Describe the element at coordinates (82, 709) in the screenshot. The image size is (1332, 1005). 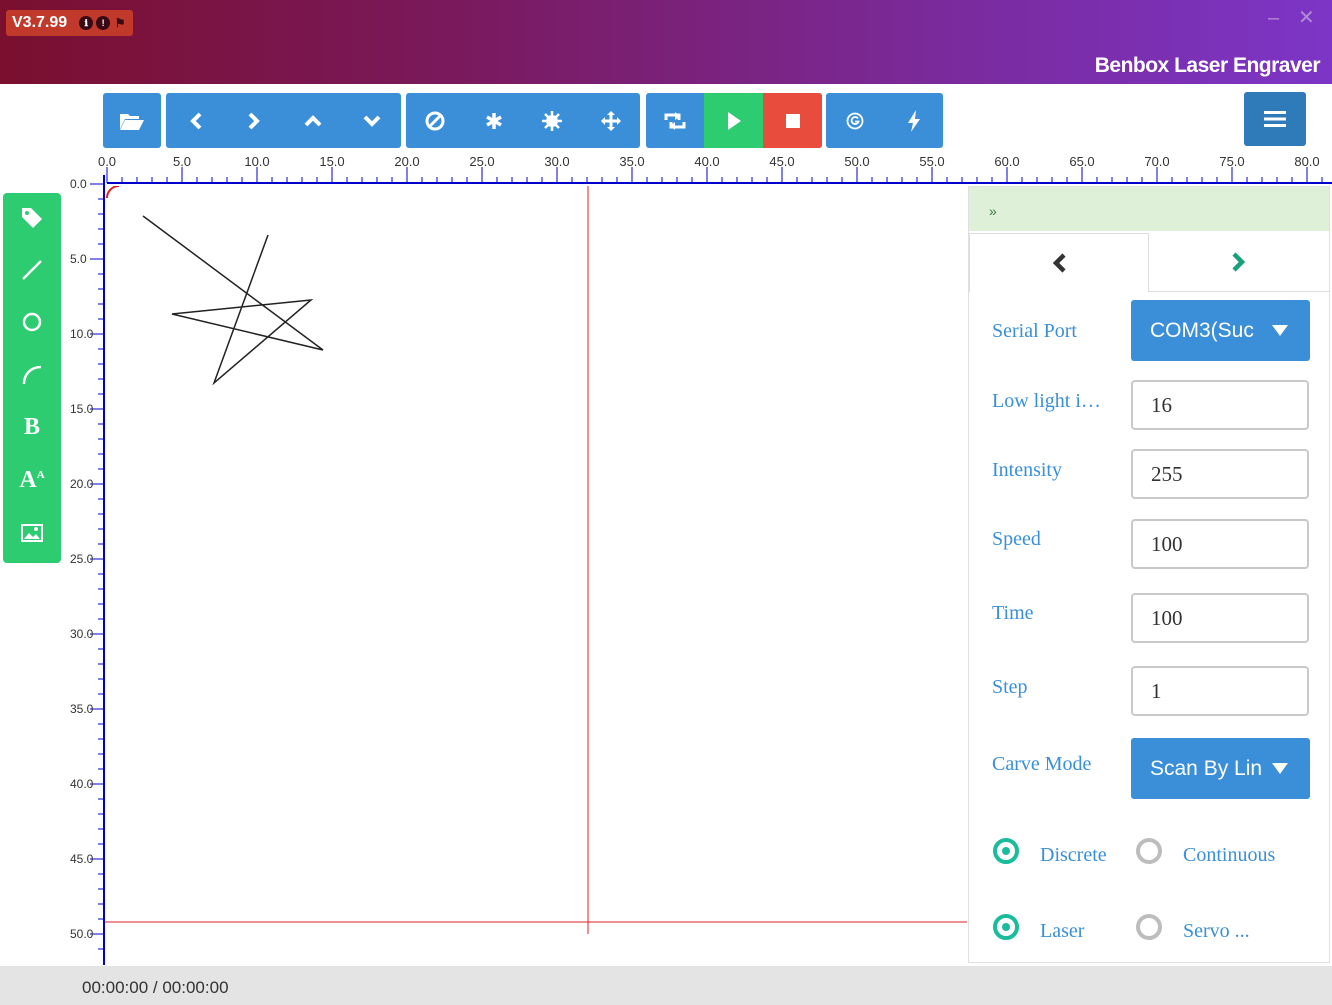
I see `y-ruler-label: 35.0` at that location.